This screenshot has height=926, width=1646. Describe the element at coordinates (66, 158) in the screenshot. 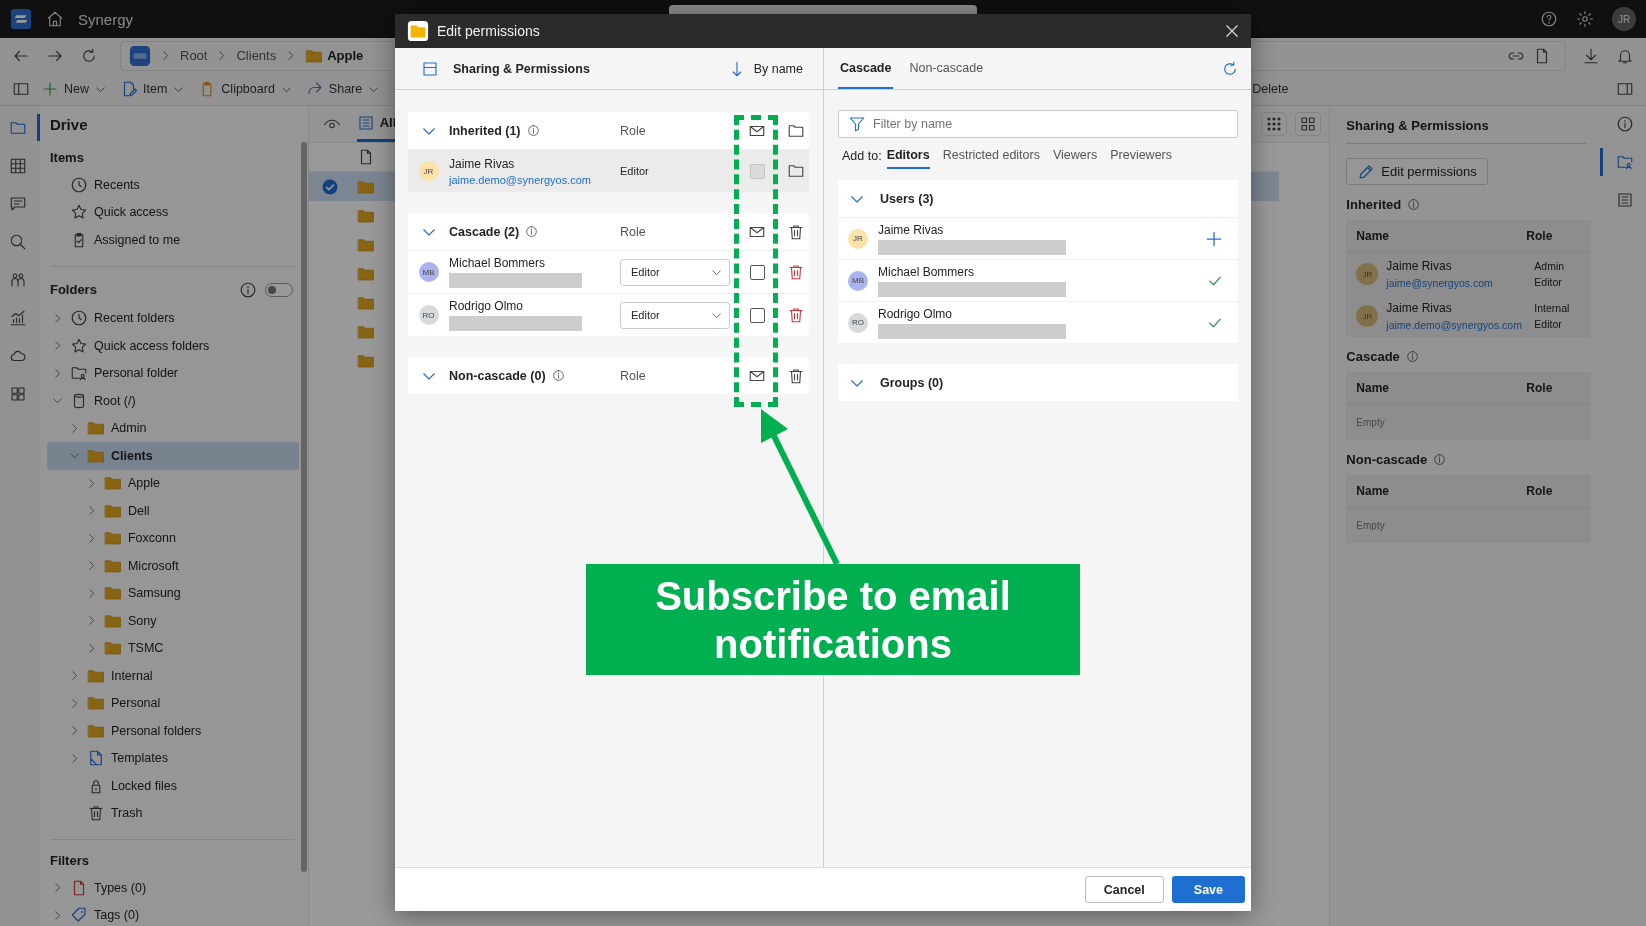

I see `section-heading: Items` at that location.